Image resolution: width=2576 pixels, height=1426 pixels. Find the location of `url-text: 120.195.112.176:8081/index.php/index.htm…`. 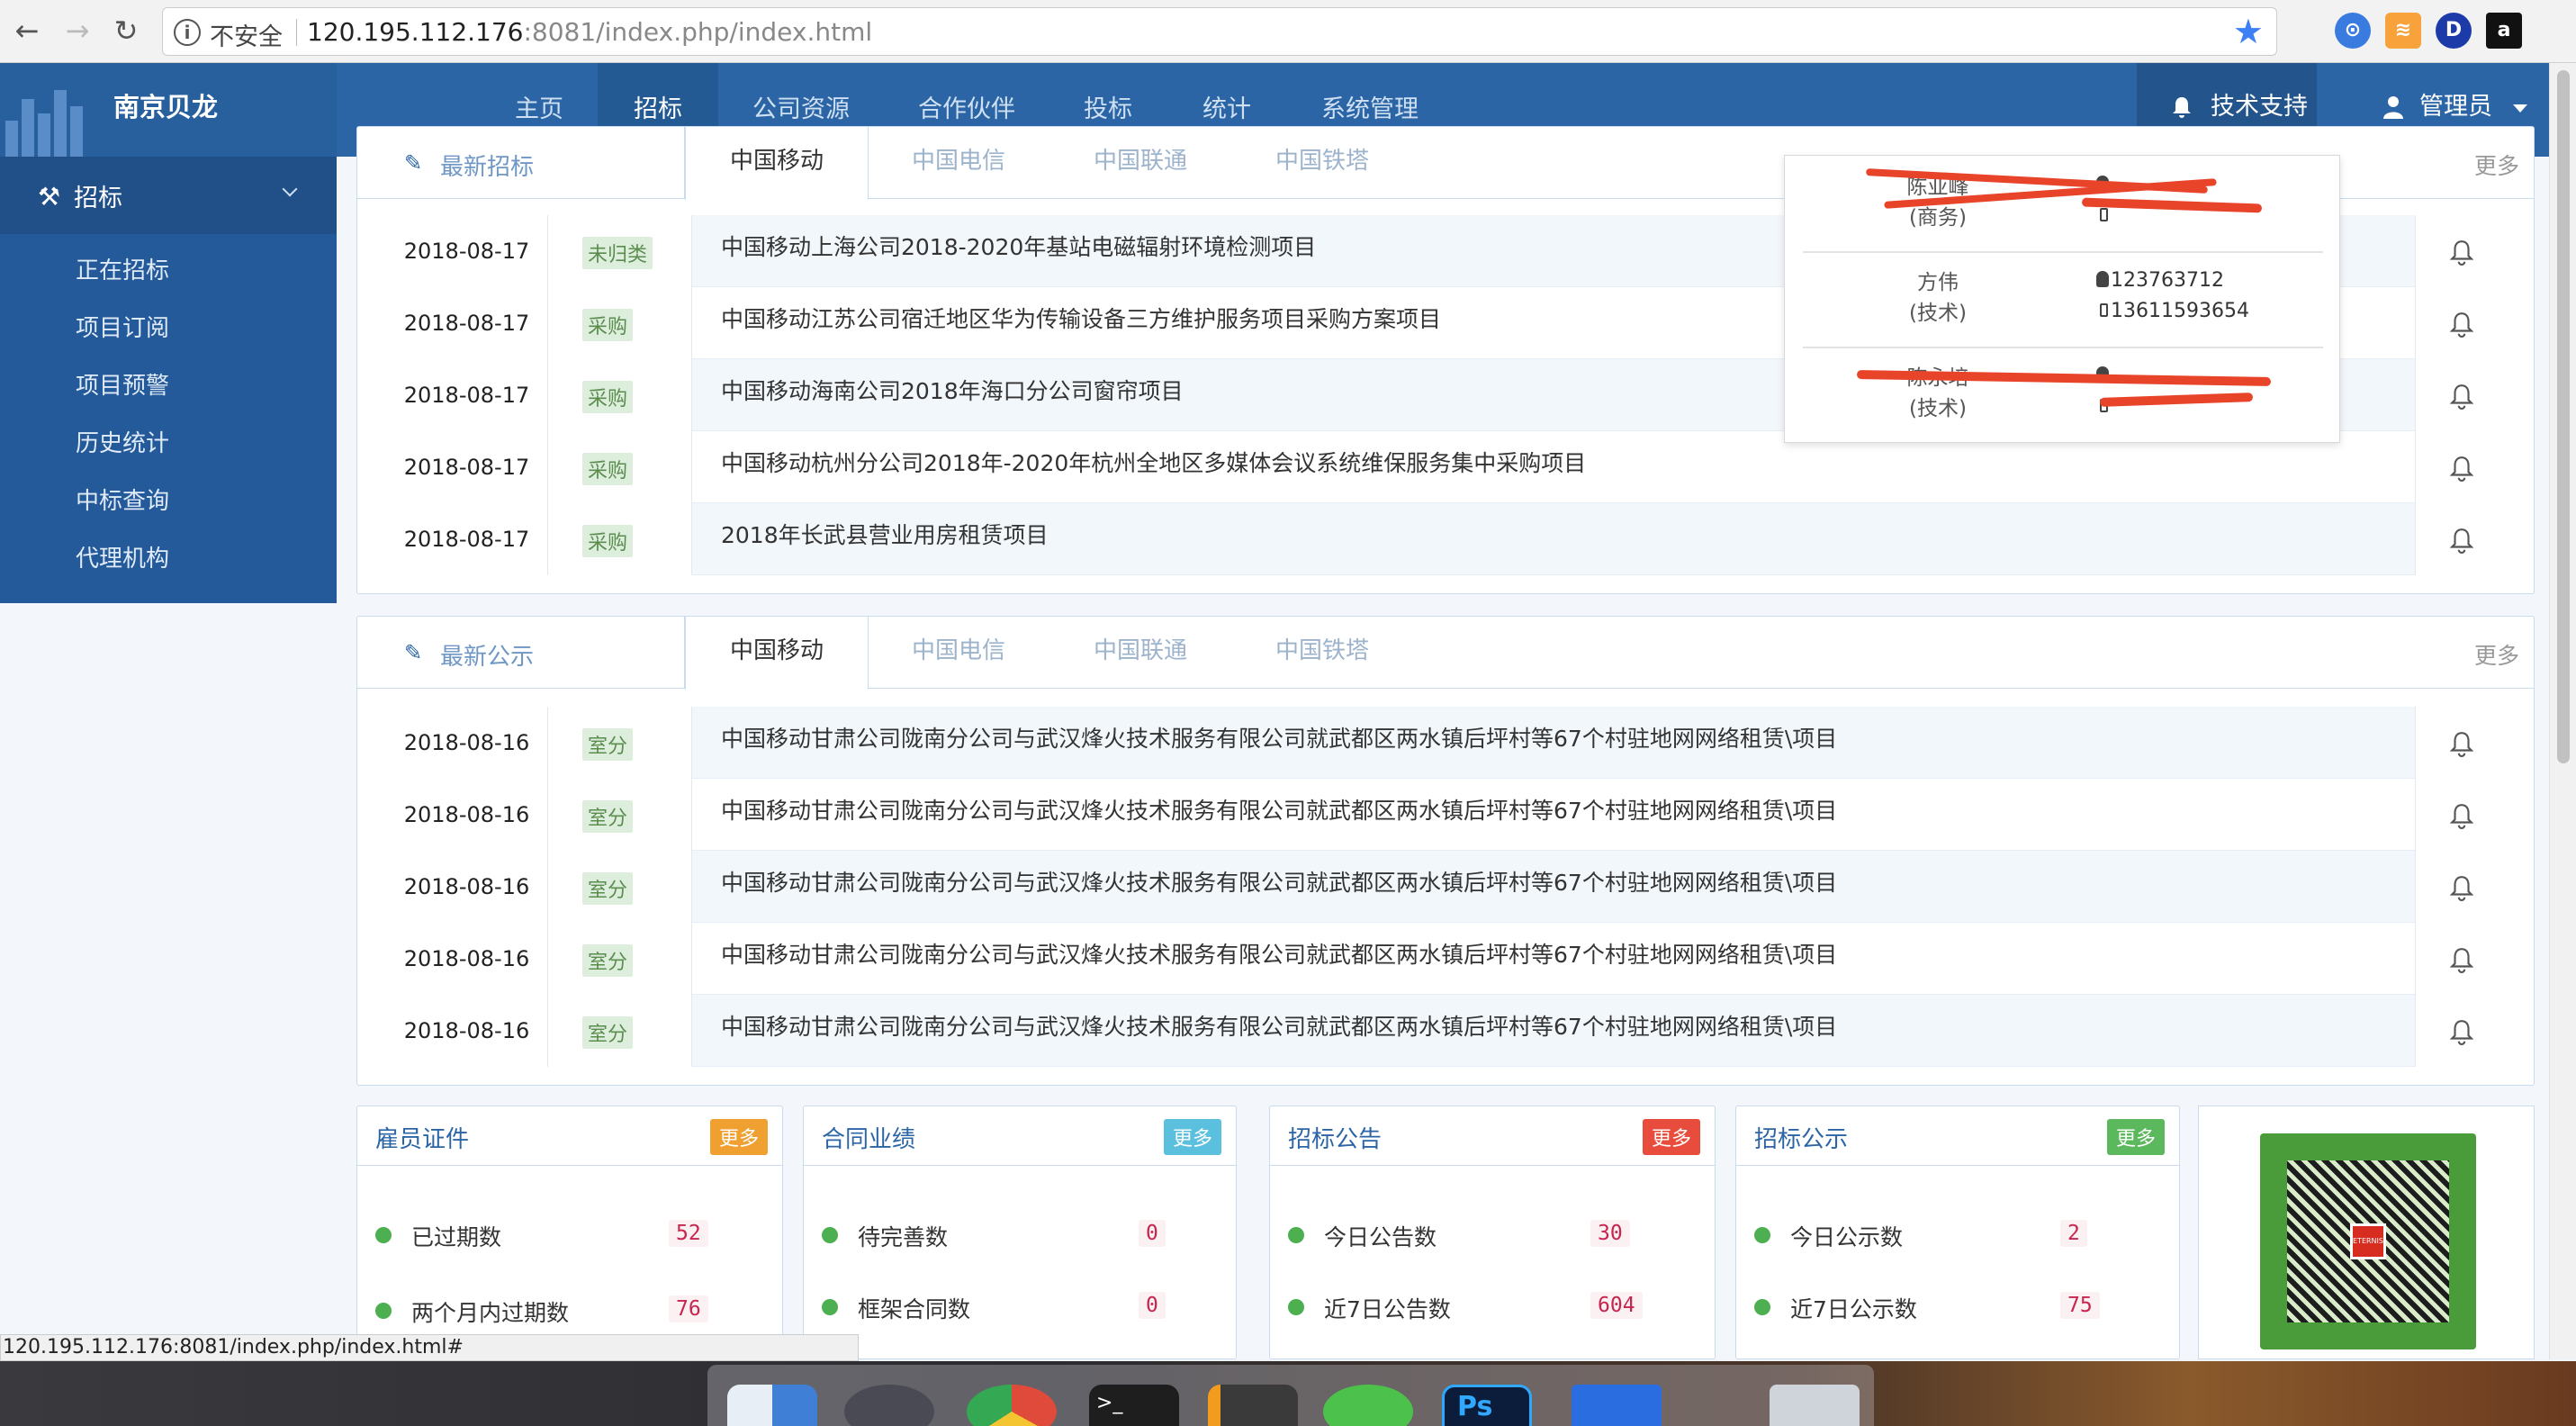

url-text: 120.195.112.176:8081/index.php/index.htm… is located at coordinates (589, 32).